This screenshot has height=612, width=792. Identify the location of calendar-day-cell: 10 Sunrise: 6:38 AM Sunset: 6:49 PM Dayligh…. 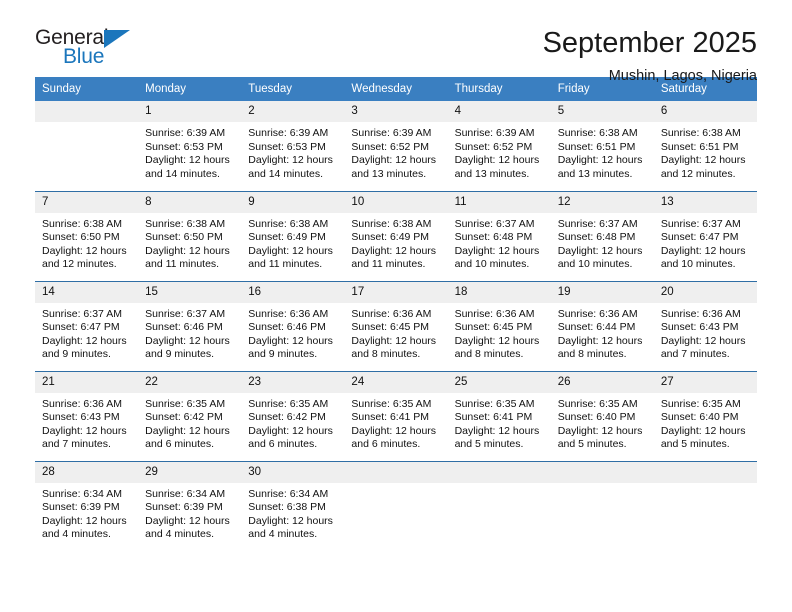
(396, 235).